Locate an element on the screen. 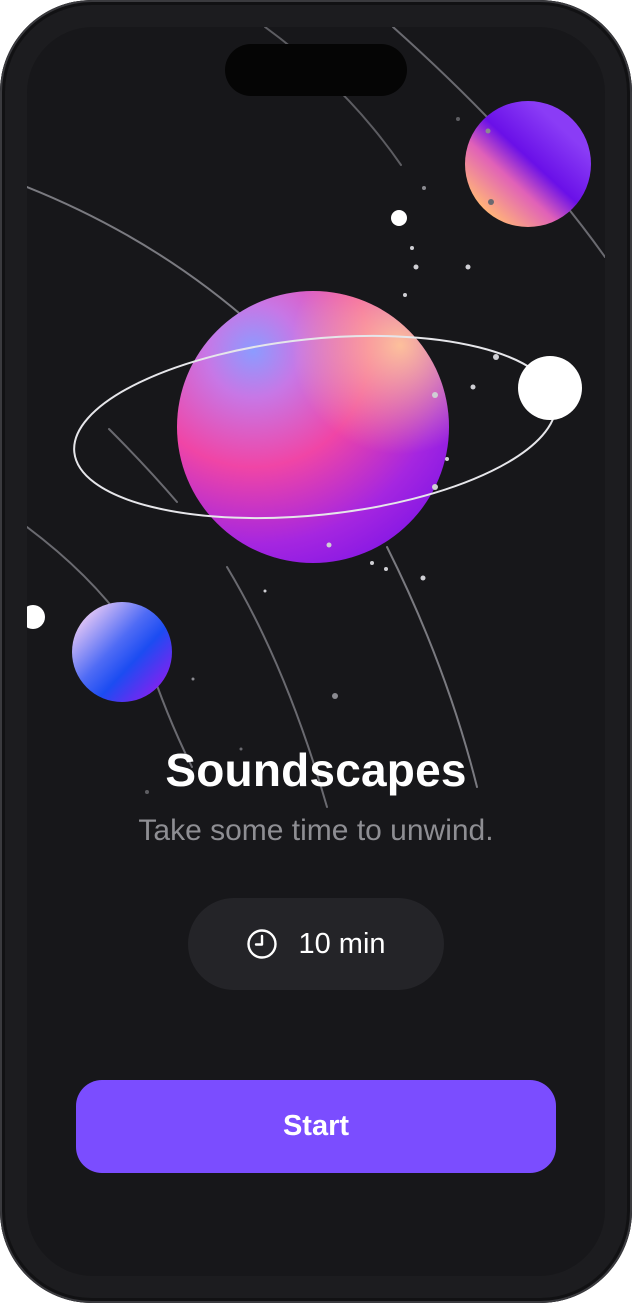  page-subtitle: Take some time to unwind. is located at coordinates (316, 830).